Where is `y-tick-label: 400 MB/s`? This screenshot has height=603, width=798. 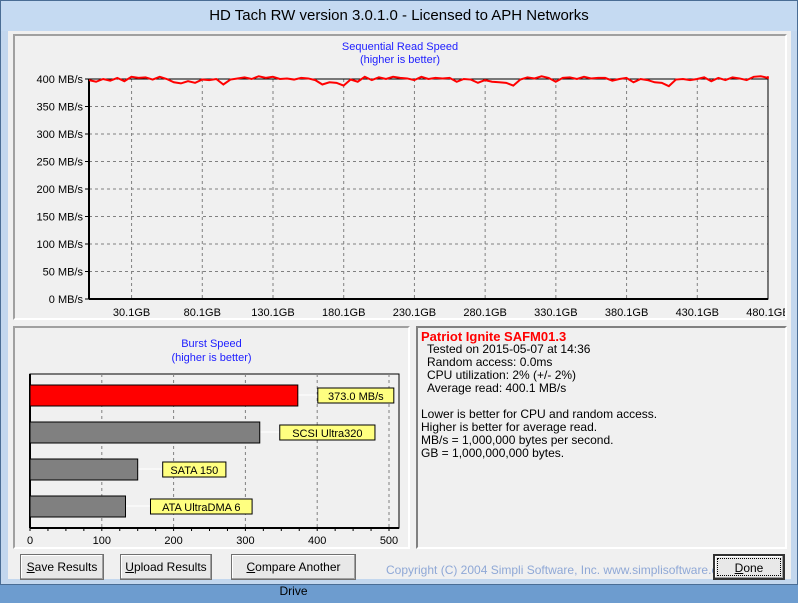 y-tick-label: 400 MB/s is located at coordinates (60, 80).